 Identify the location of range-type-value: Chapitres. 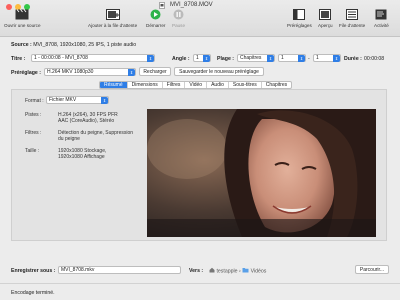
(251, 58).